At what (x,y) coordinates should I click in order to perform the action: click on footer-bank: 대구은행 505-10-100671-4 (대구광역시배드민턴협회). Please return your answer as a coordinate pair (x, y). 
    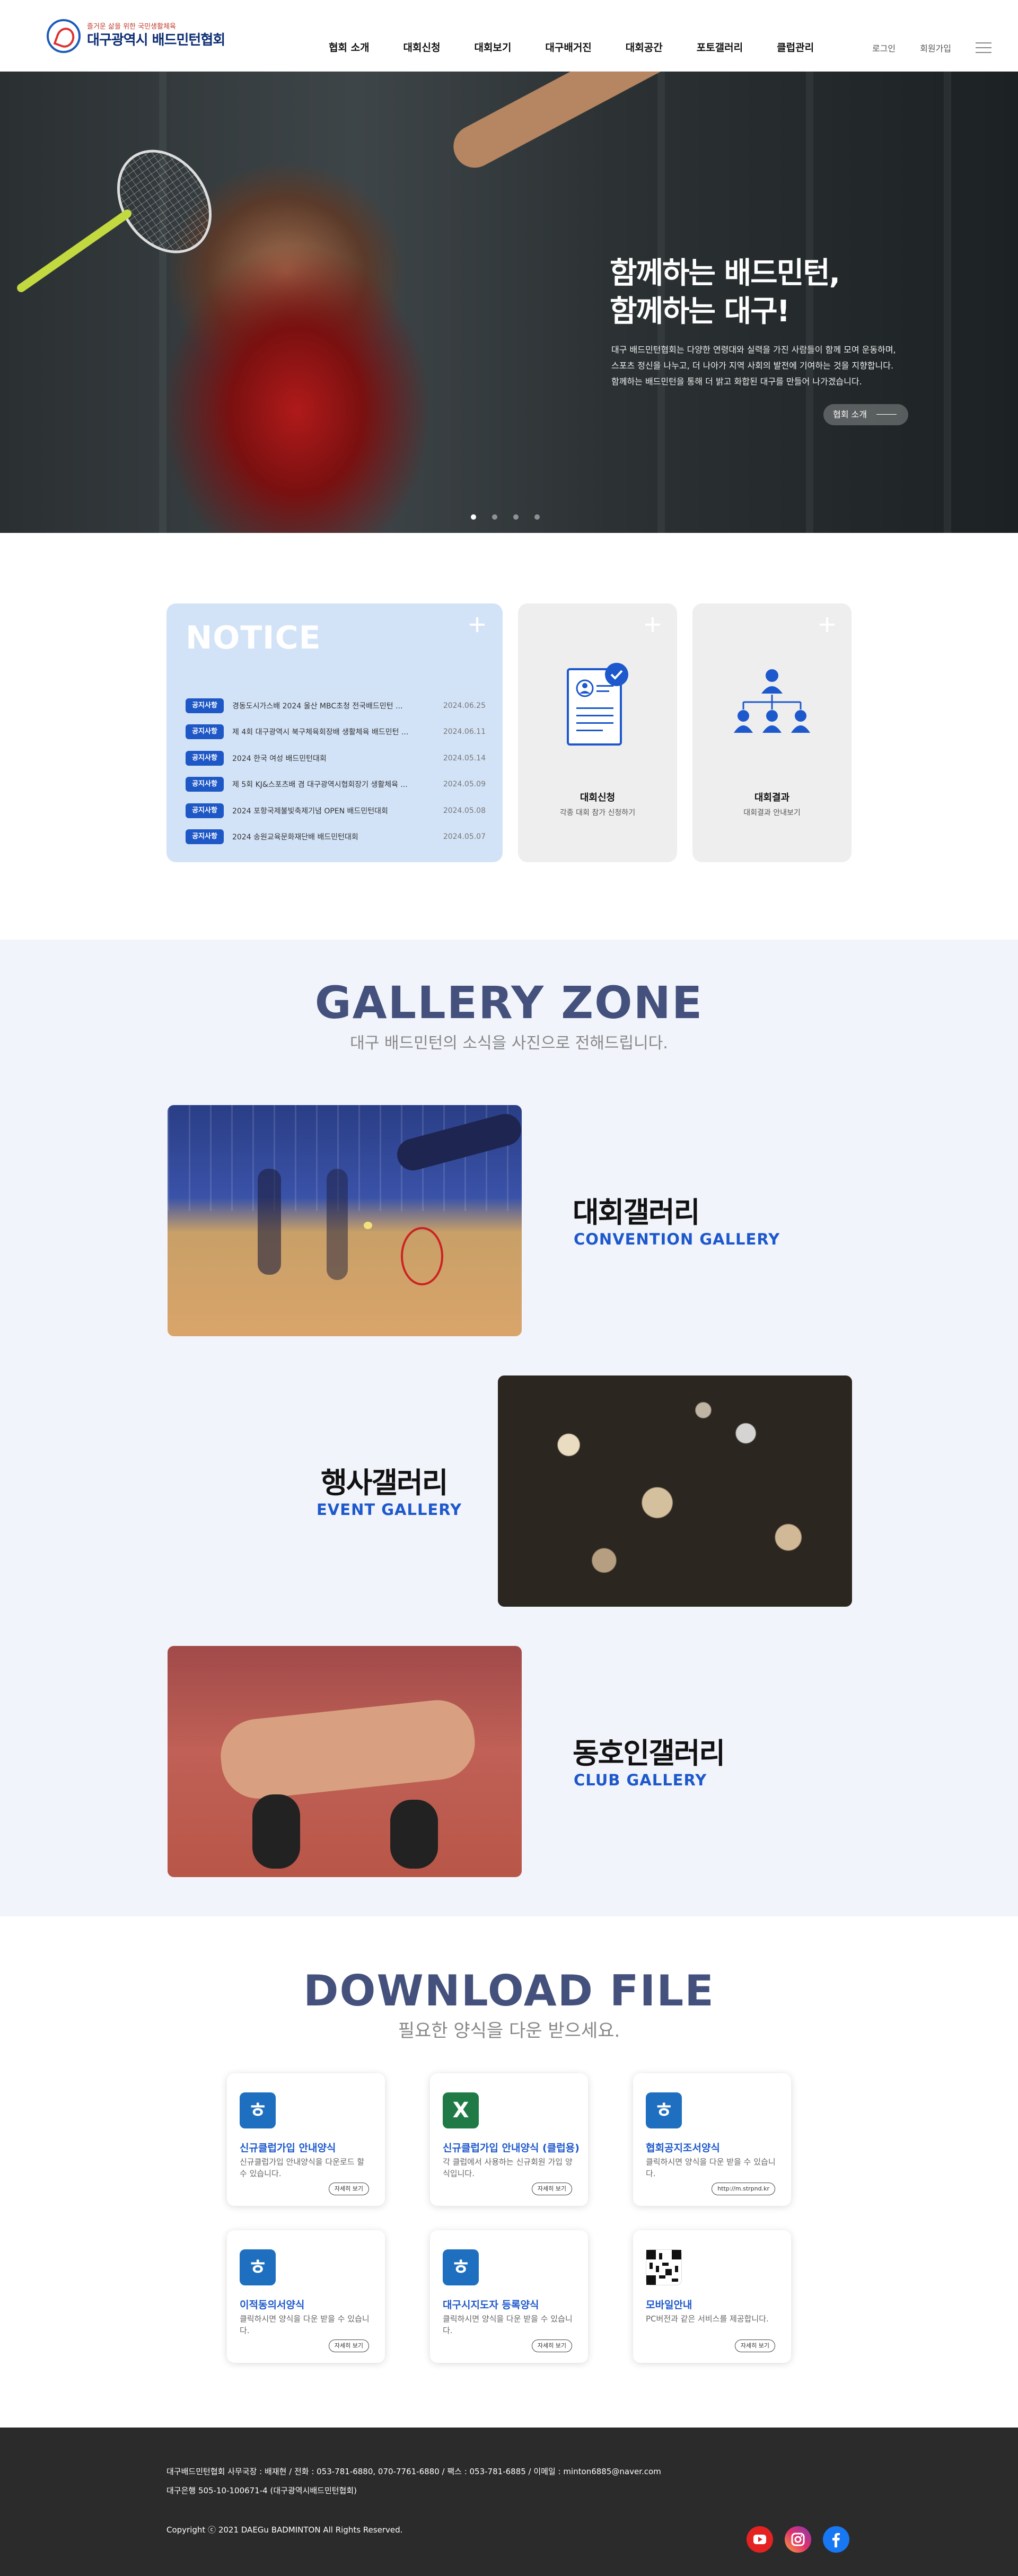
    Looking at the image, I should click on (261, 2490).